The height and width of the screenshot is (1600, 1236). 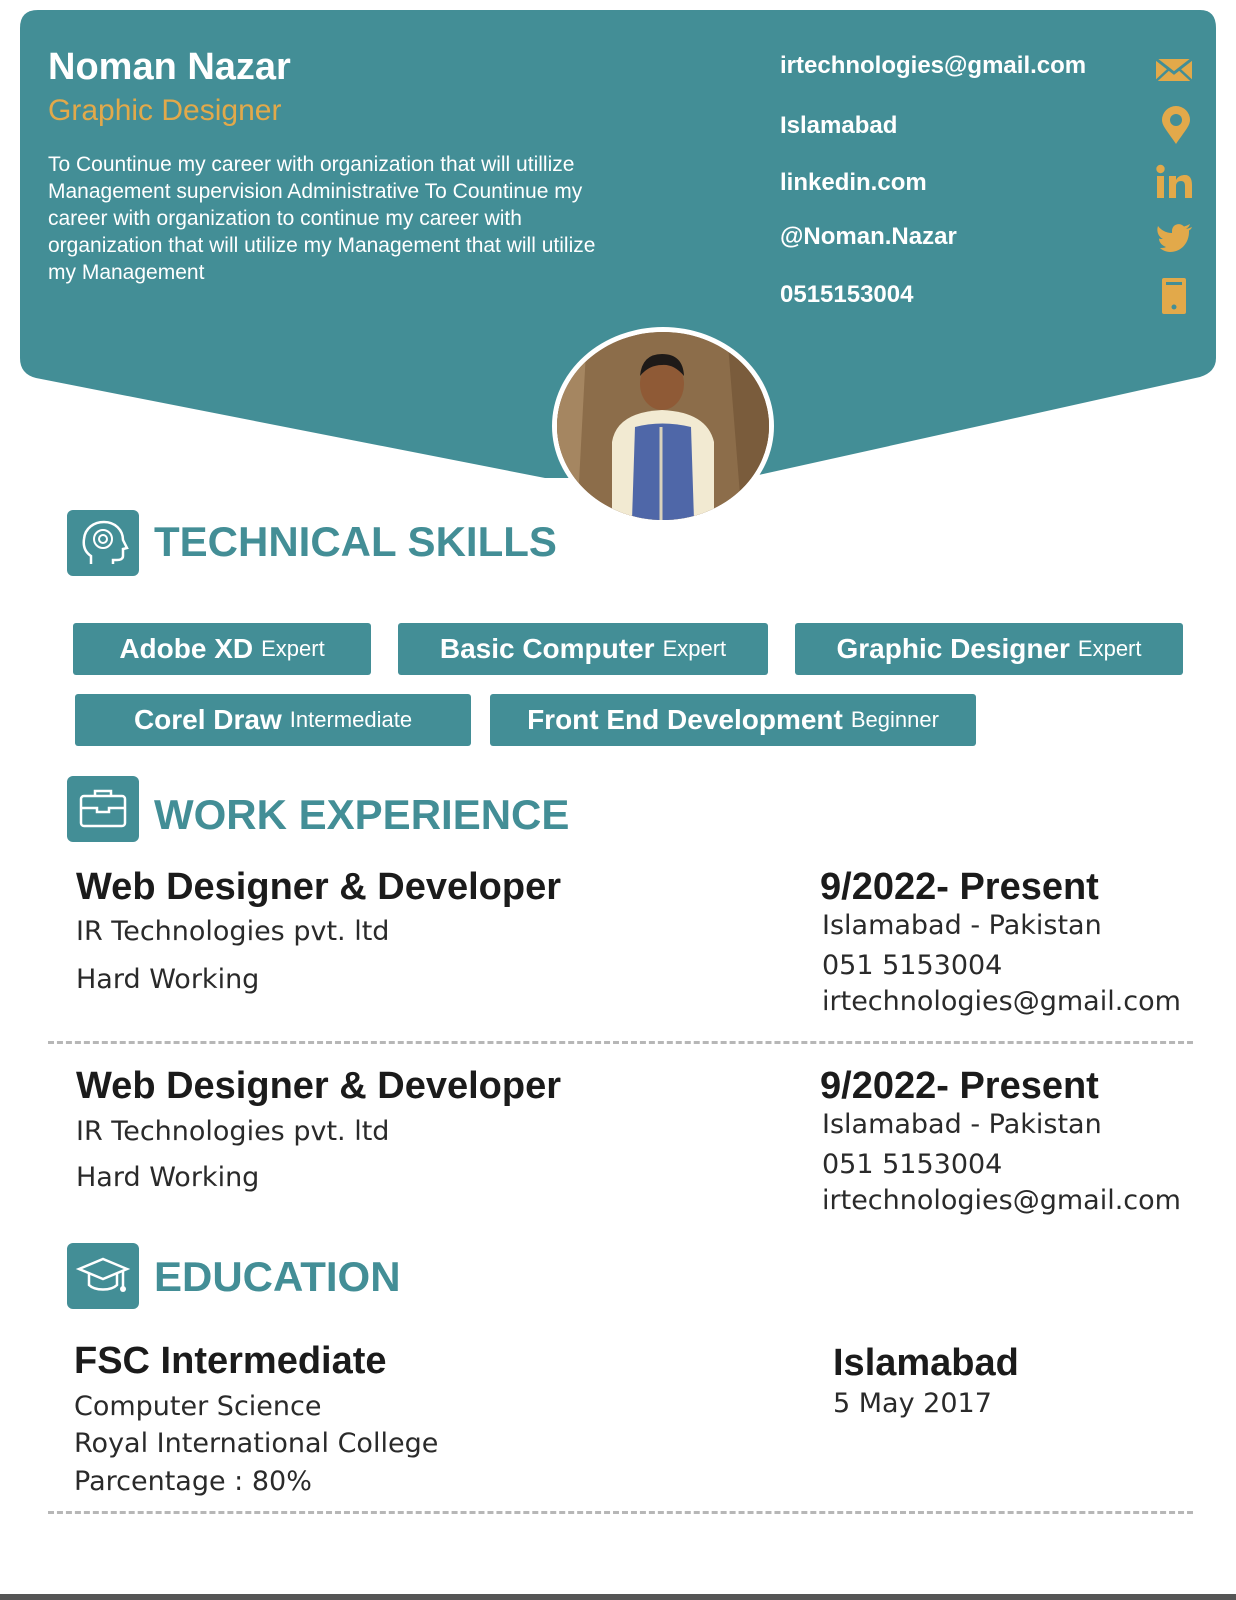 What do you see at coordinates (105, 542) in the screenshot?
I see `head-brain-icon` at bounding box center [105, 542].